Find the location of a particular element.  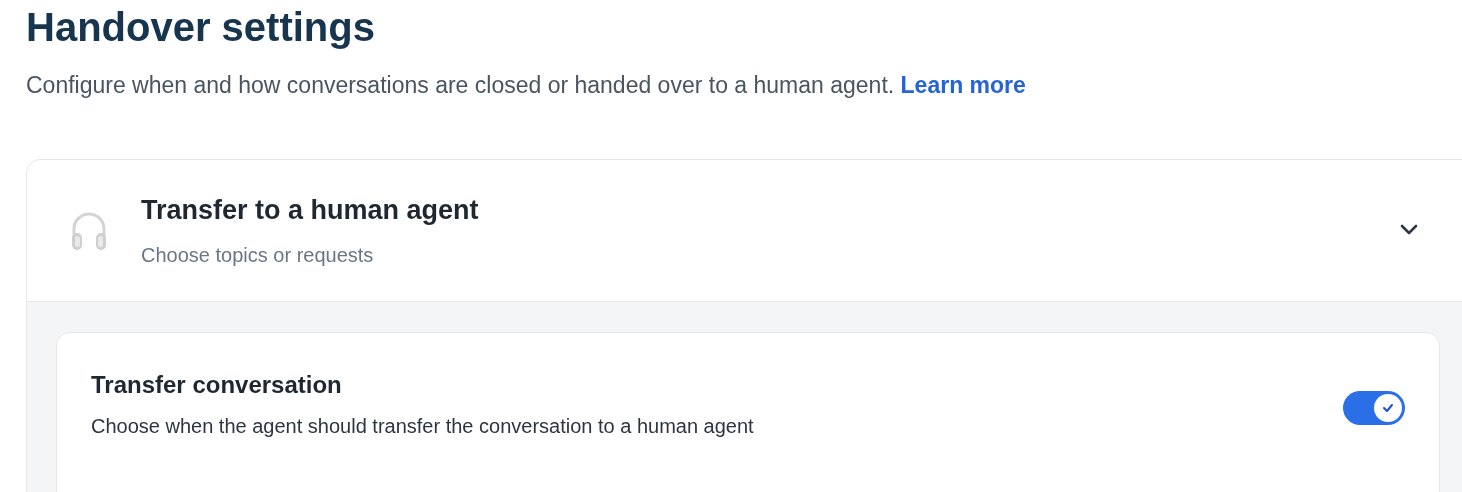

learn-more-link: Learn more is located at coordinates (963, 85).